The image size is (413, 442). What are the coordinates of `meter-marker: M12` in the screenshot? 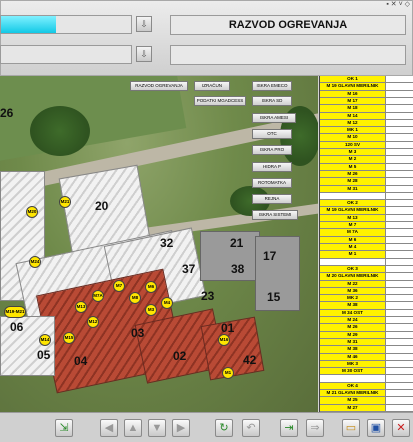 It's located at (93, 322).